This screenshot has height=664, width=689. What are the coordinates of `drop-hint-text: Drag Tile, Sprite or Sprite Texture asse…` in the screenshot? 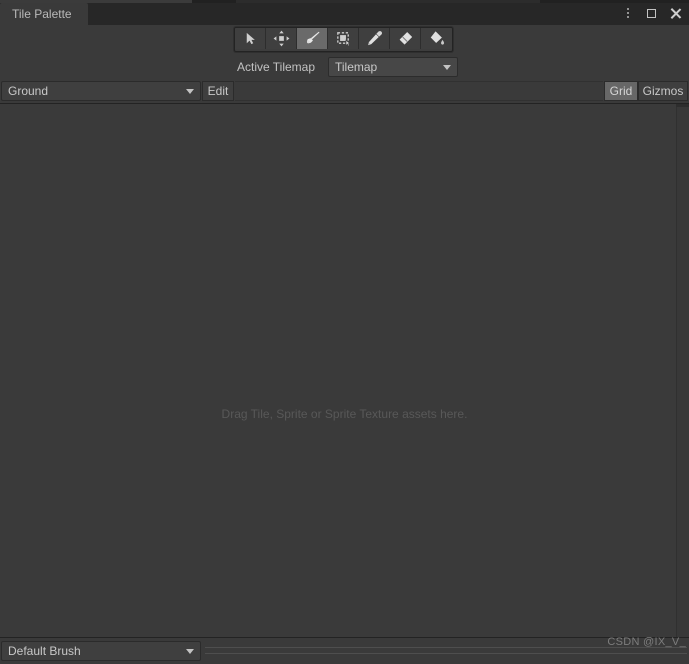 It's located at (344, 414).